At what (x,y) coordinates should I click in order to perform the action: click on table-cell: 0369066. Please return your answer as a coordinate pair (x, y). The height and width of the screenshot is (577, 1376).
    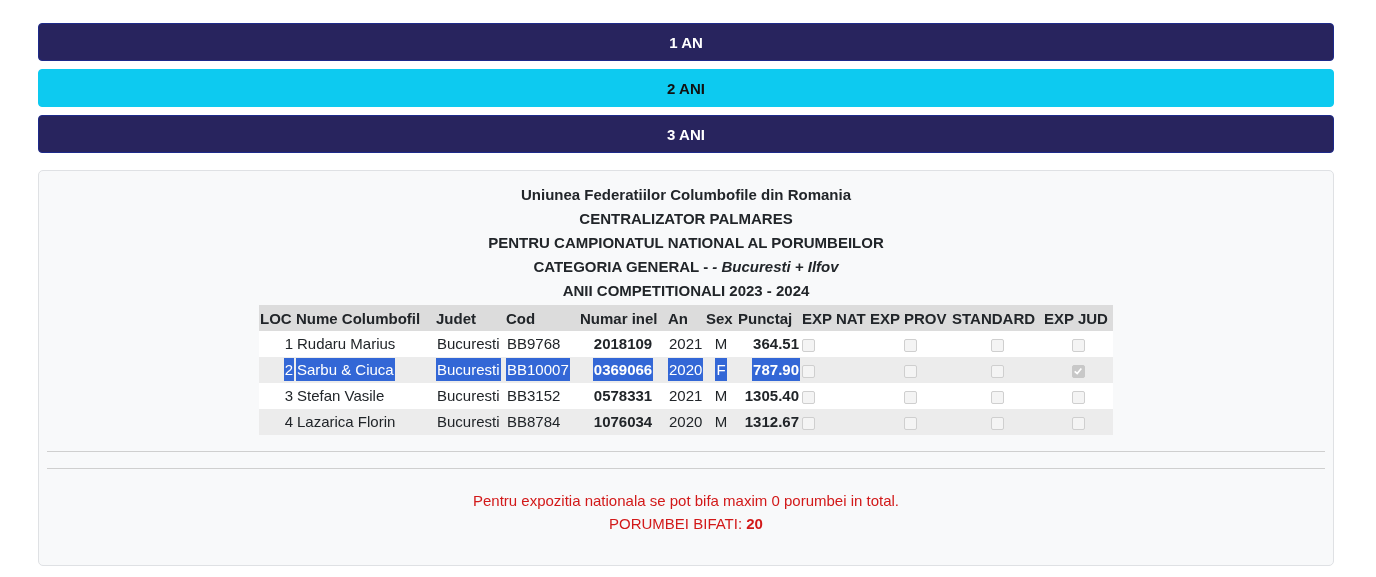
    Looking at the image, I should click on (623, 369).